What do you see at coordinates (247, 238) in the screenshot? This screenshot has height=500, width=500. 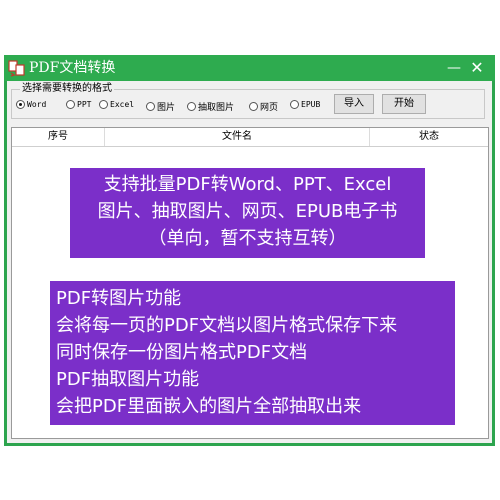 I see `banner-line: （单向，暂不支持互转）` at bounding box center [247, 238].